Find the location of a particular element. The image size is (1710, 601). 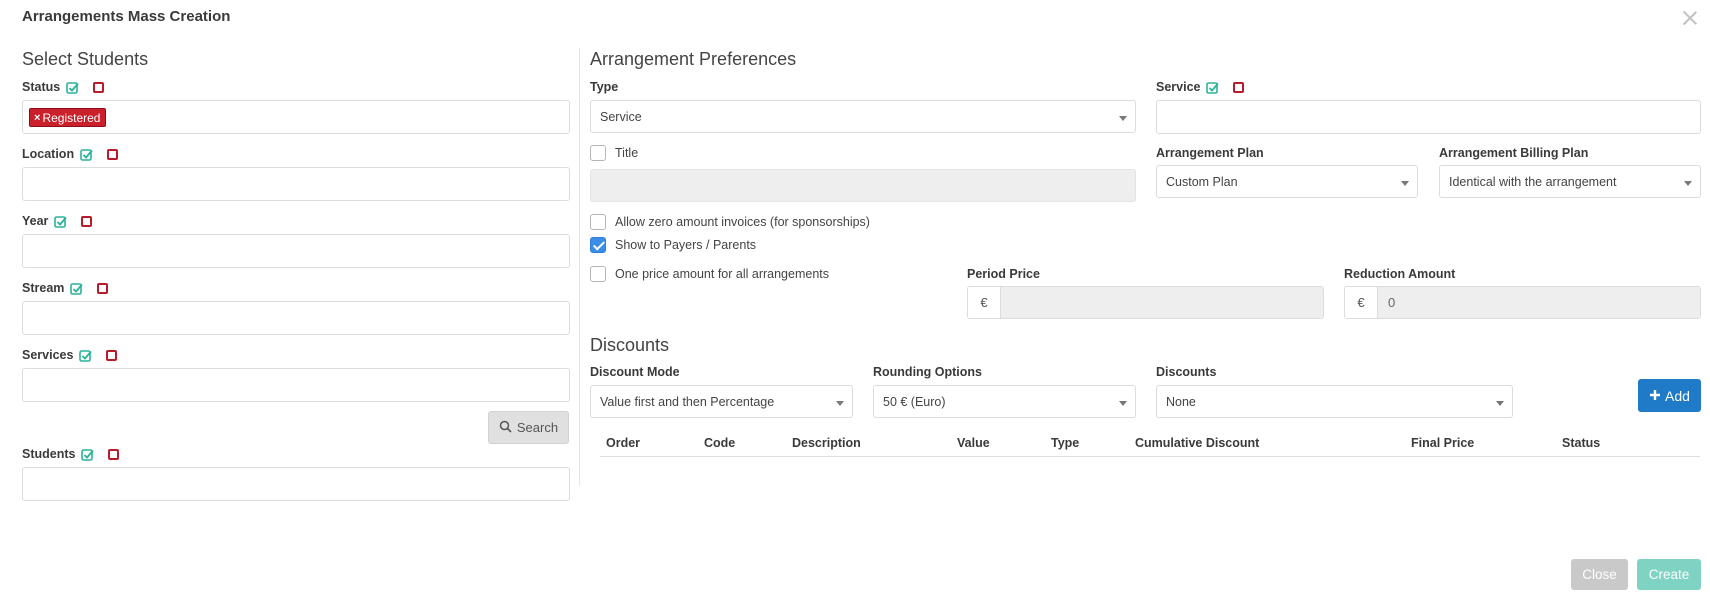

type-select: Service is located at coordinates (863, 116).